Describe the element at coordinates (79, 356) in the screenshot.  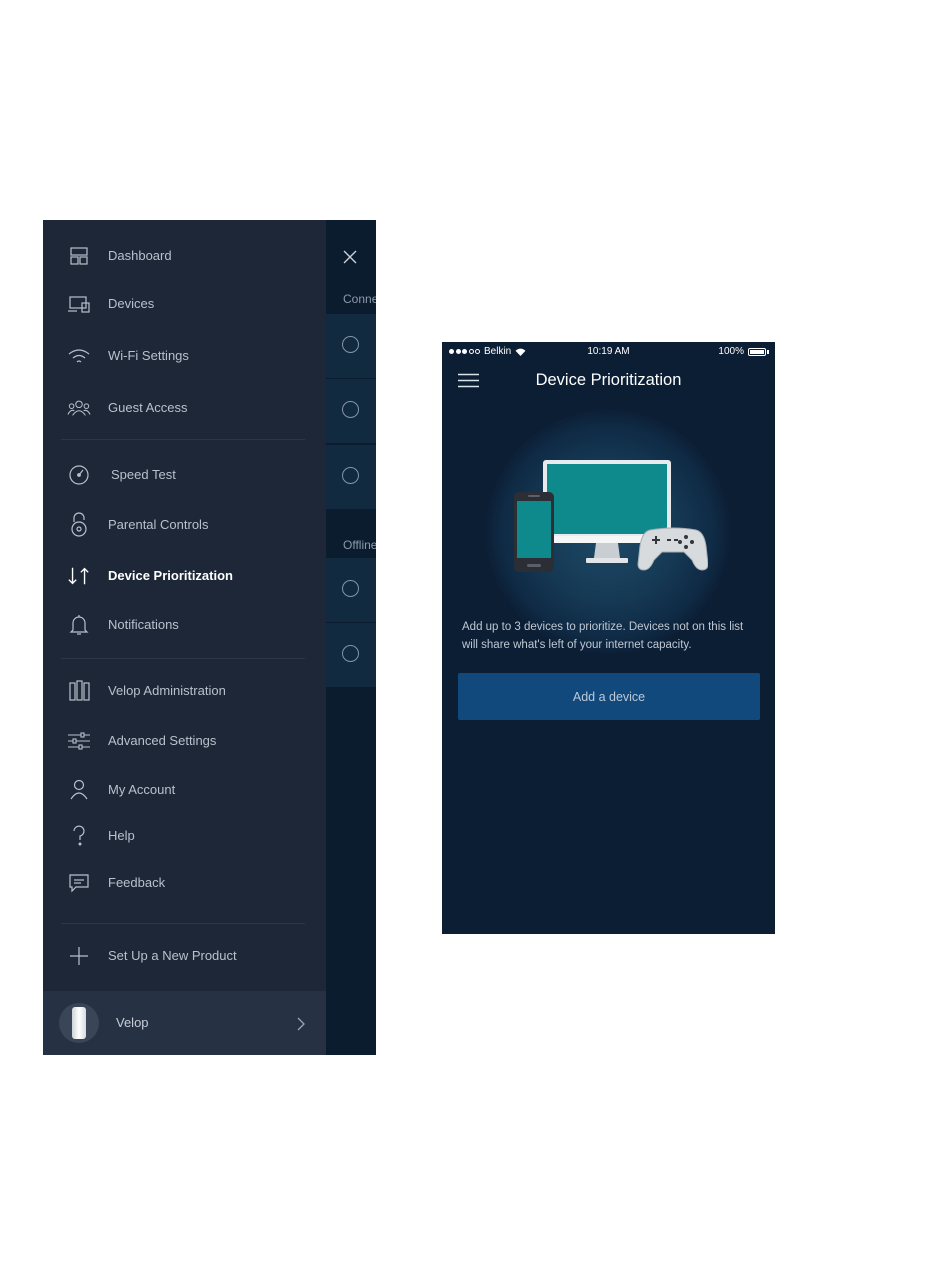
I see `wifi-icon` at that location.